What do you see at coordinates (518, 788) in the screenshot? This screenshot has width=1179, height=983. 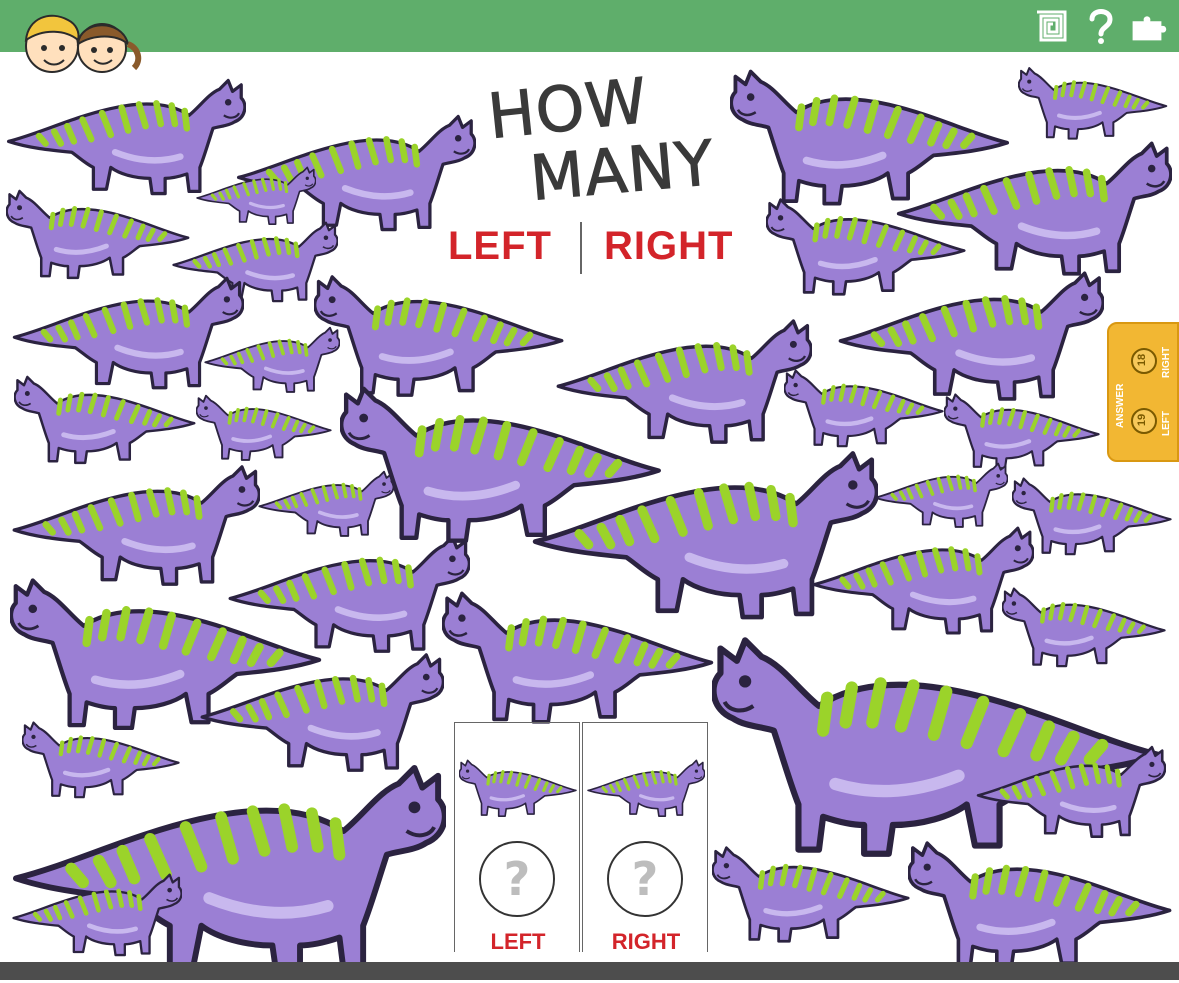 I see `dino-example-left` at bounding box center [518, 788].